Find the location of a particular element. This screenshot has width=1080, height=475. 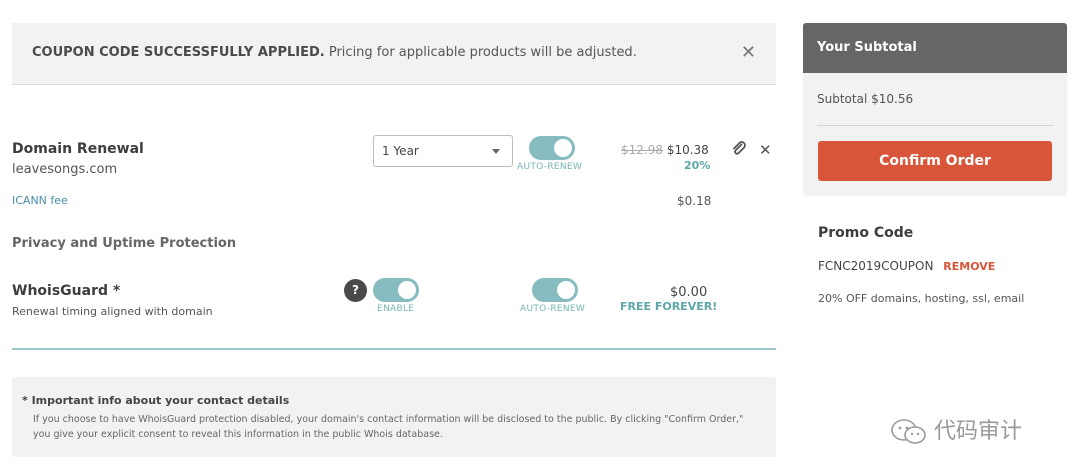

whoisguard-title: WhoisGuard * is located at coordinates (66, 291).